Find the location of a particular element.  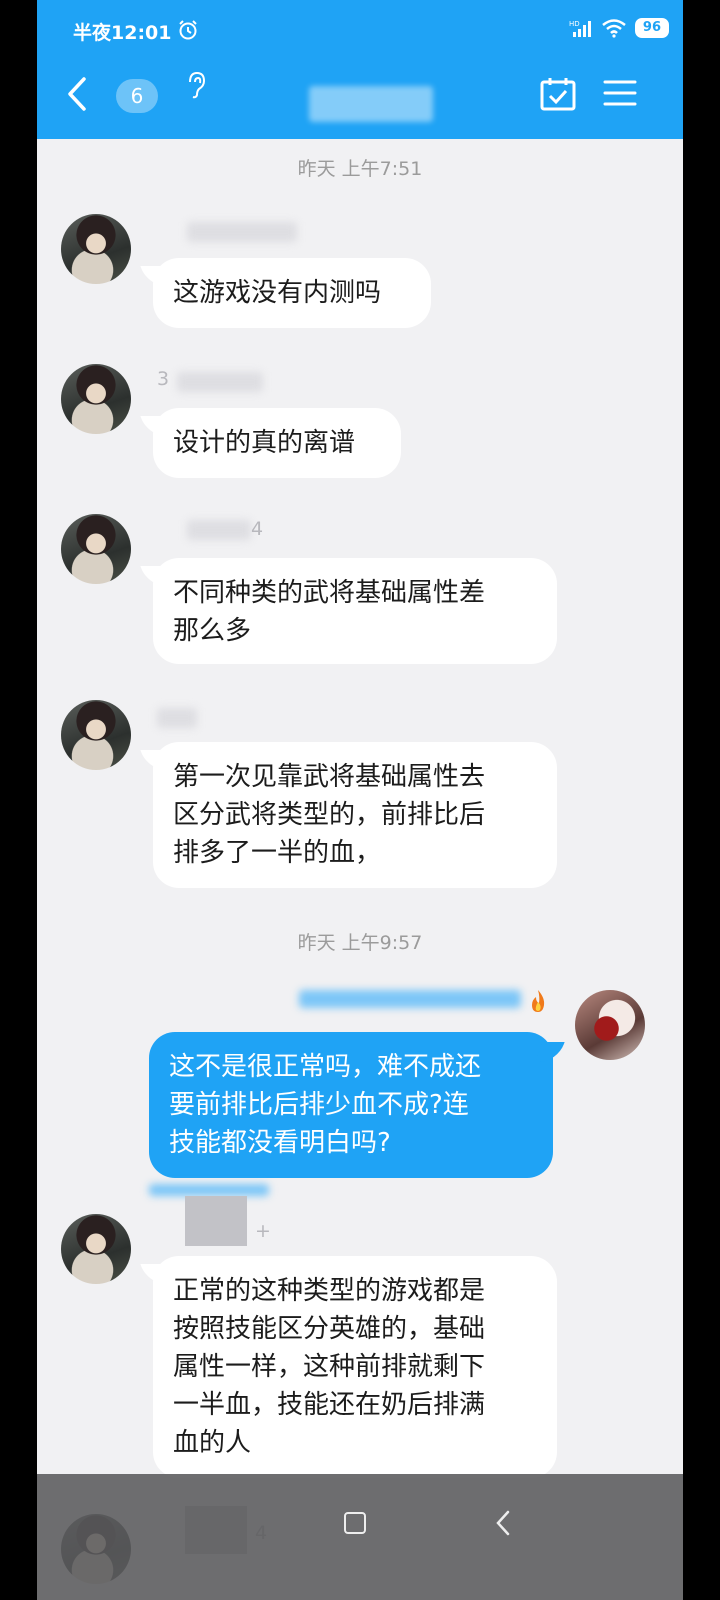

message-bubble: 这游戏没有内测吗 is located at coordinates (292, 293).